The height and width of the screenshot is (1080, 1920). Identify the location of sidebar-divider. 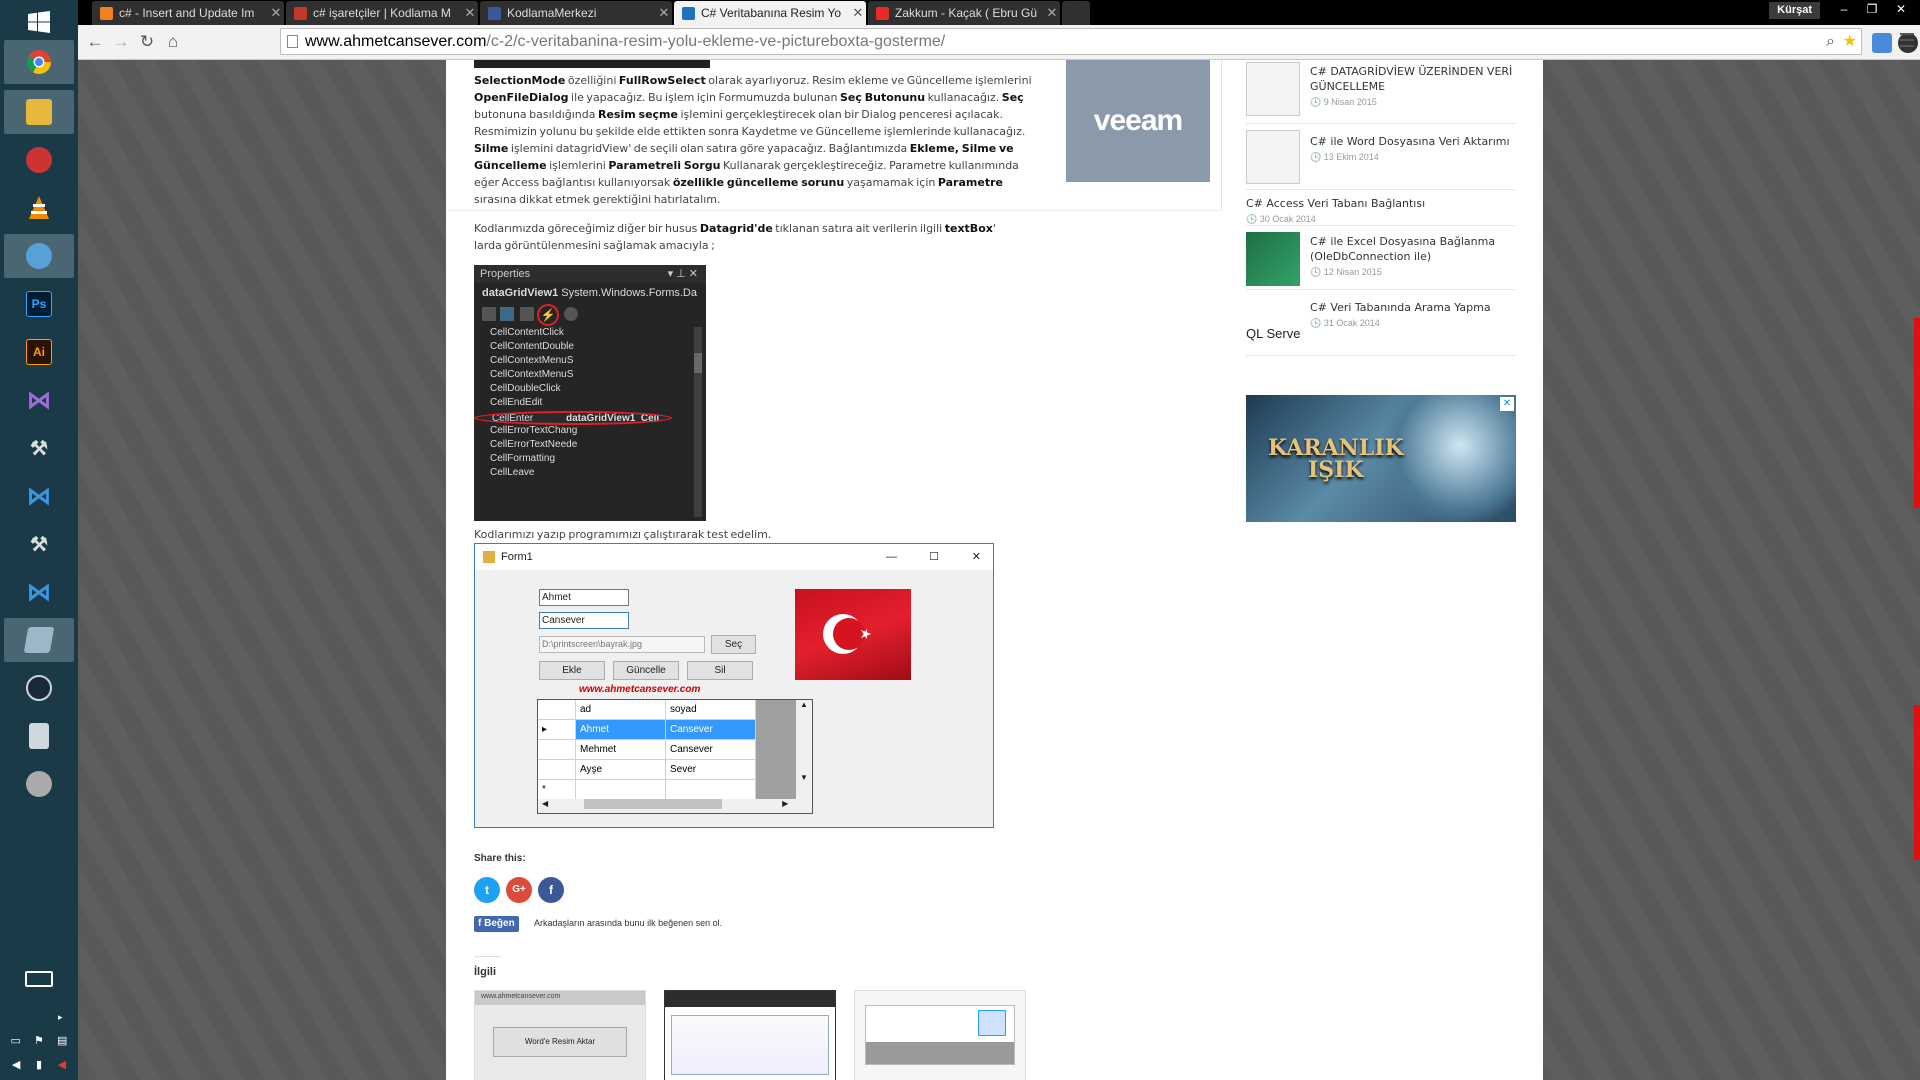
(1221, 135).